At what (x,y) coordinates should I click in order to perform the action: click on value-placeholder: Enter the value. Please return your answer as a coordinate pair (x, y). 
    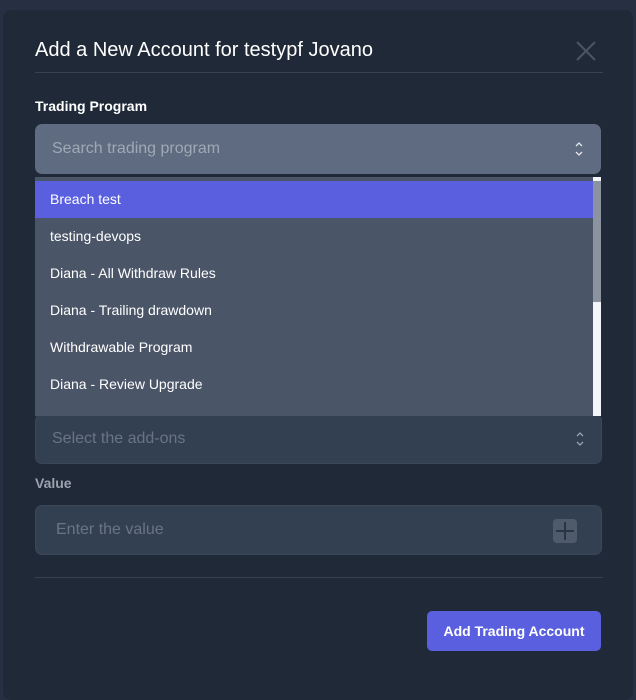
    Looking at the image, I should click on (110, 529).